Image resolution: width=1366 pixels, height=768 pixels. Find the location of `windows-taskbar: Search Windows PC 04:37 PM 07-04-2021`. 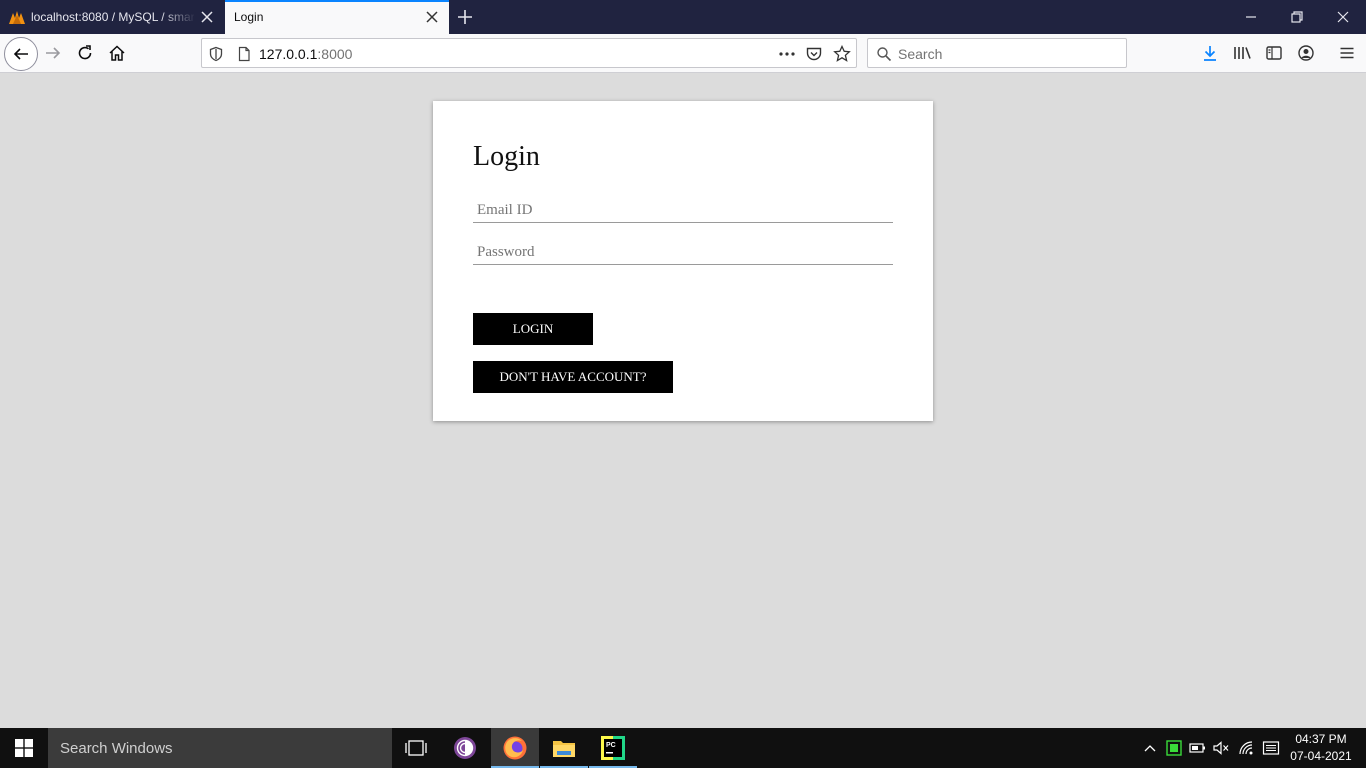

windows-taskbar: Search Windows PC 04:37 PM 07-04-2021 is located at coordinates (683, 748).